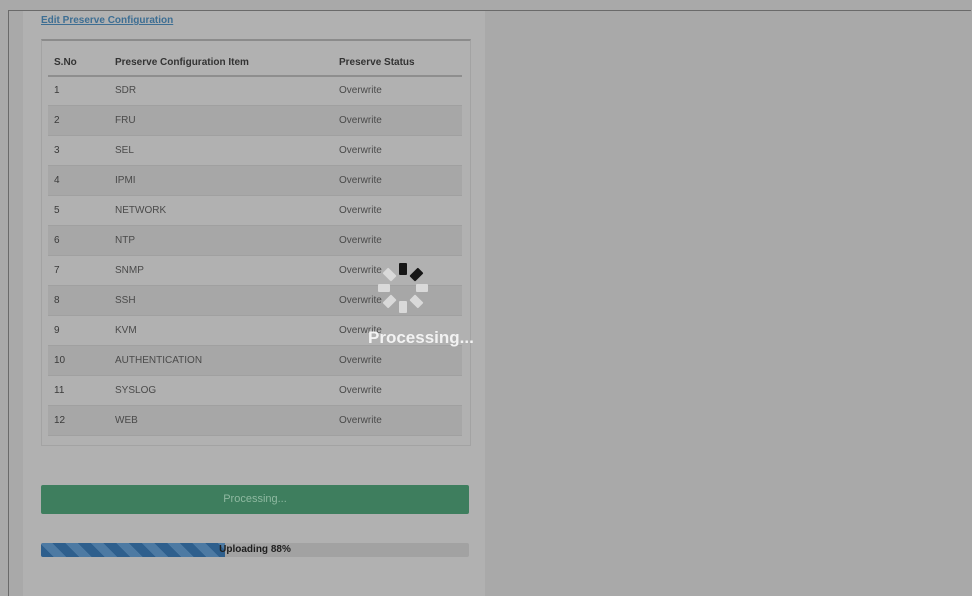 The width and height of the screenshot is (972, 596). What do you see at coordinates (57, 240) in the screenshot?
I see `cell-sno: 6` at bounding box center [57, 240].